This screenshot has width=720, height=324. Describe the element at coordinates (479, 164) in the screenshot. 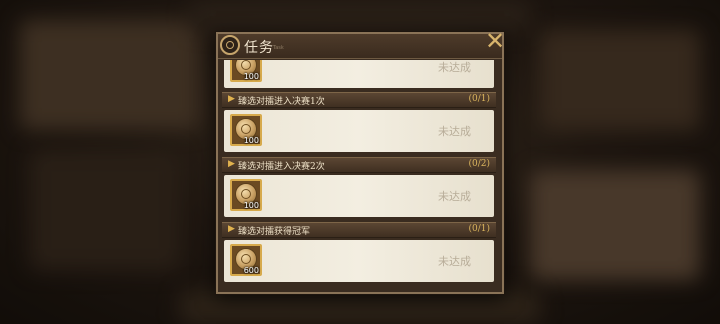

I see `task-progress: (0/2)` at that location.